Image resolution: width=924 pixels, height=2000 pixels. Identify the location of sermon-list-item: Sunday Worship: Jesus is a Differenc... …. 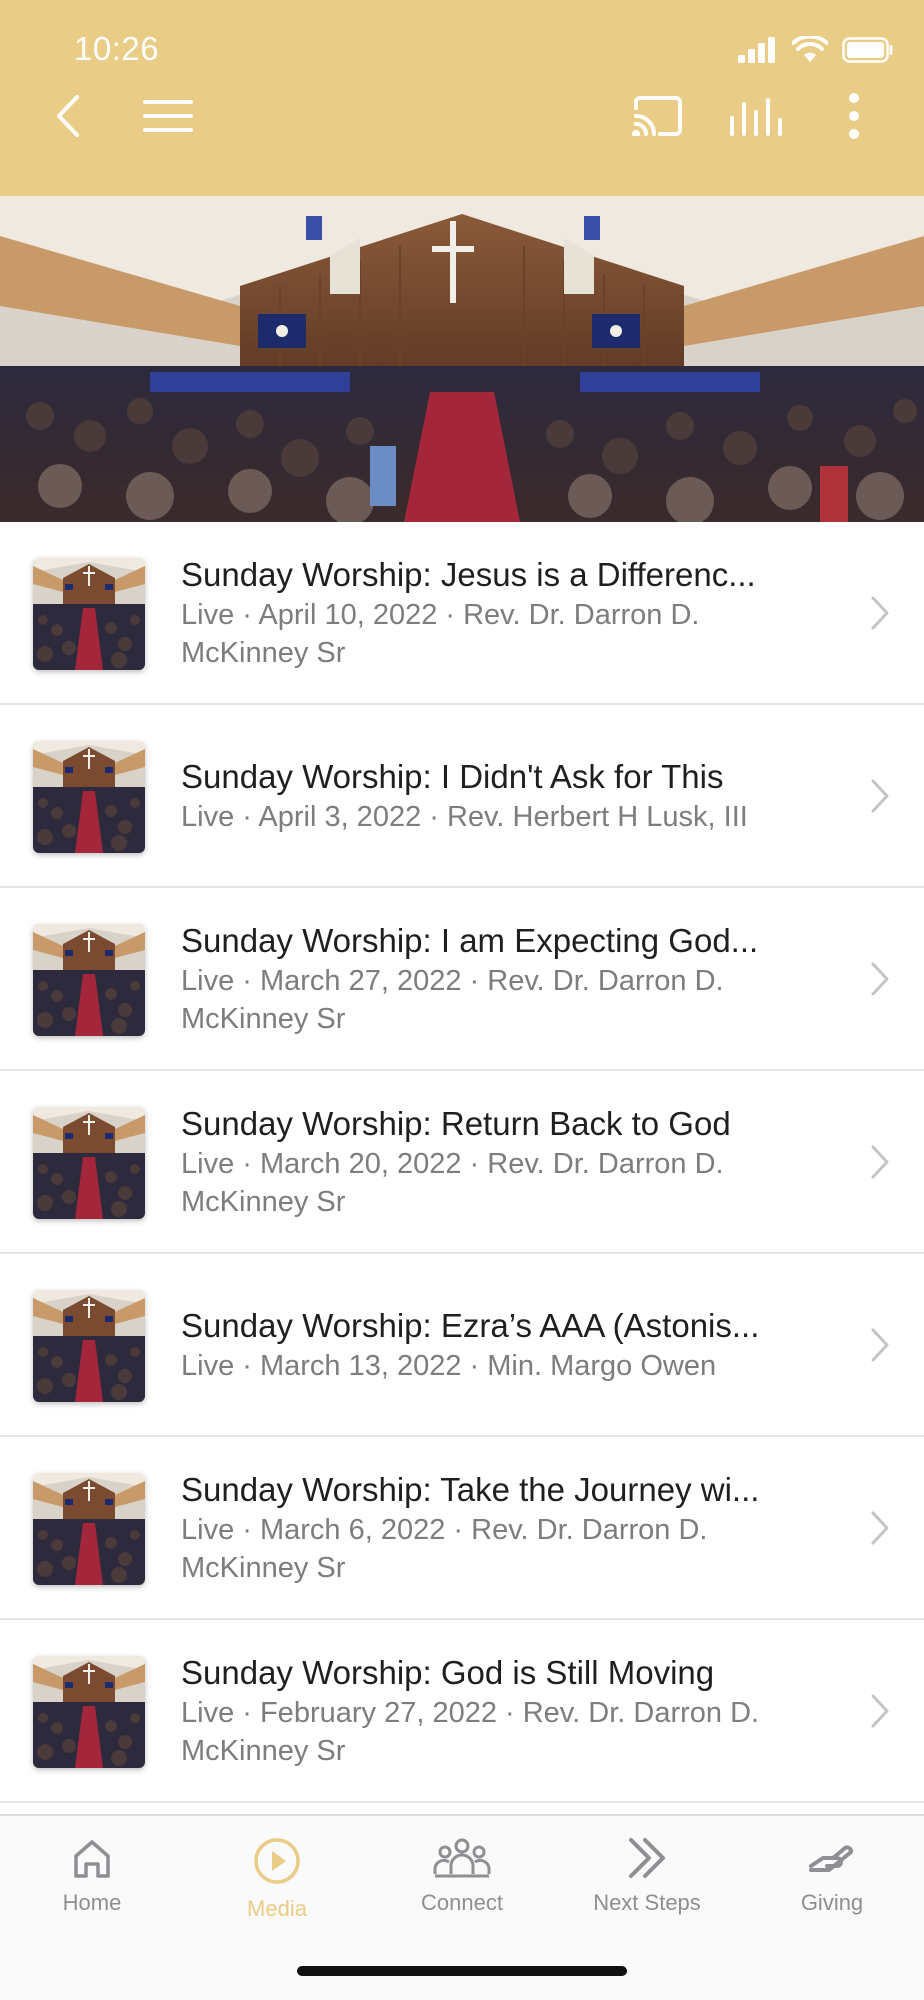
(462, 613).